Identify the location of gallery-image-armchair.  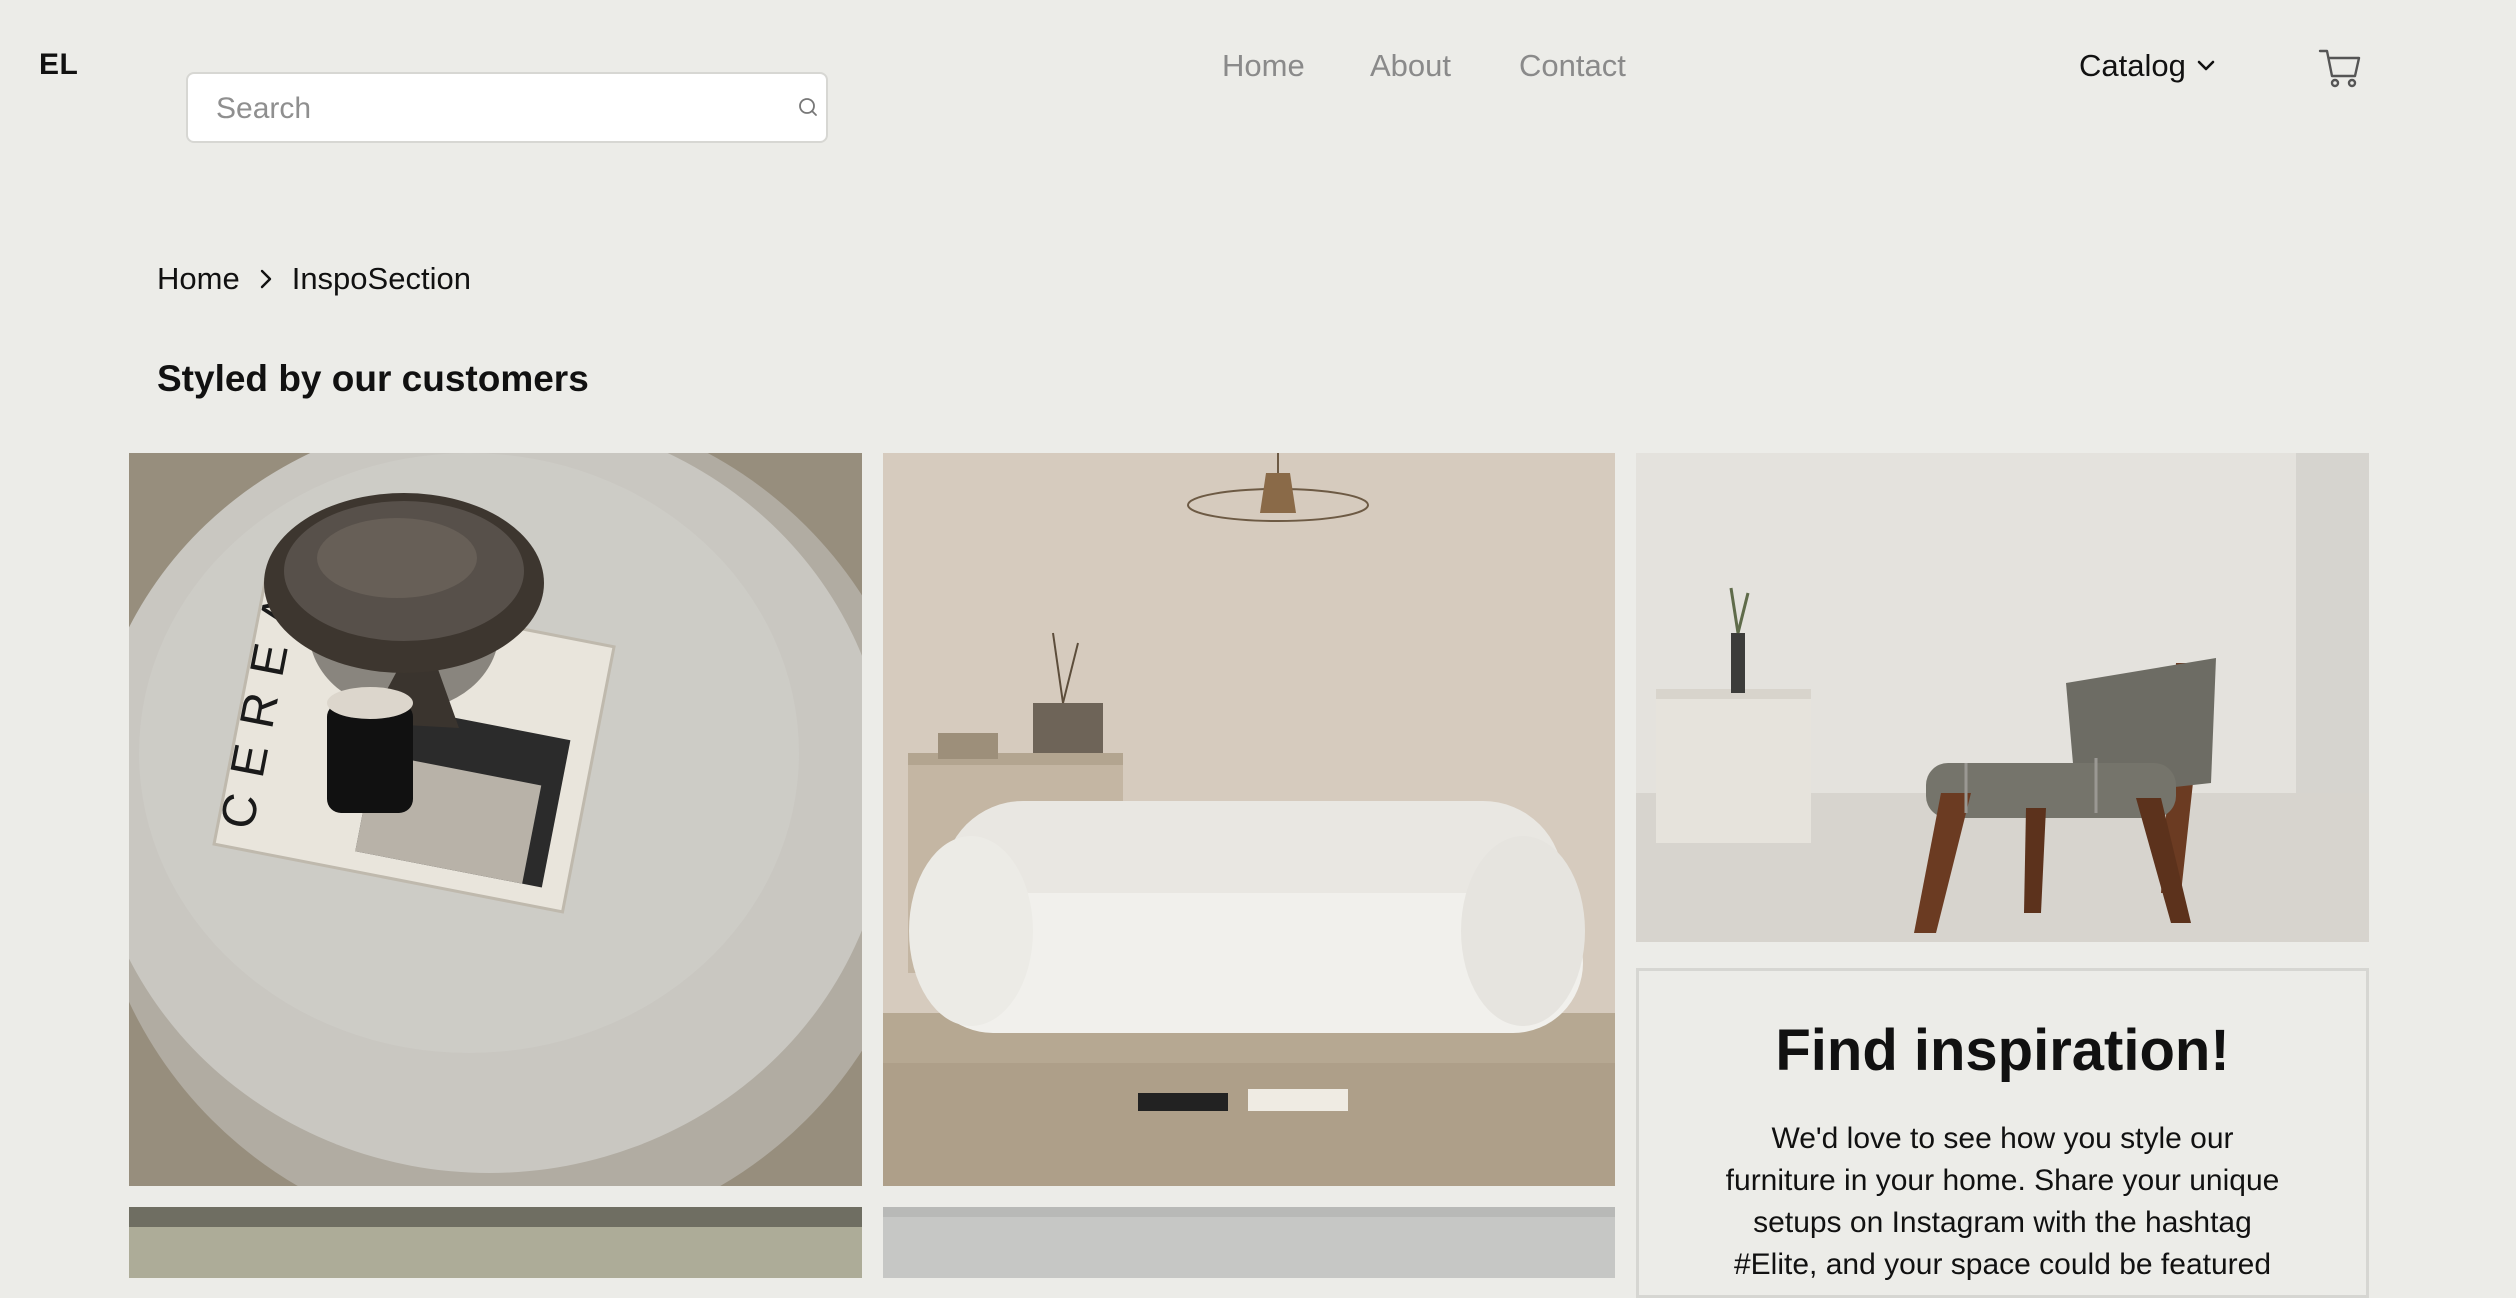
(2002, 697).